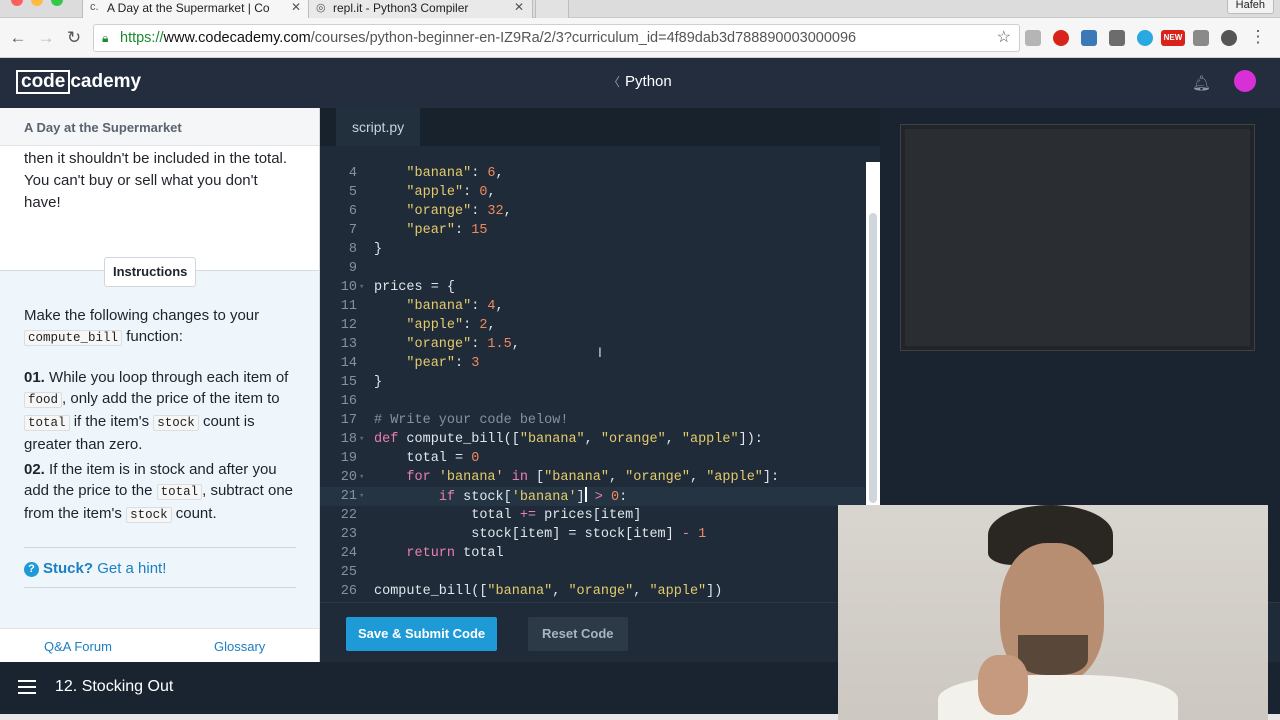 The height and width of the screenshot is (720, 1280). What do you see at coordinates (592, 268) in the screenshot?
I see `code-line: 9` at bounding box center [592, 268].